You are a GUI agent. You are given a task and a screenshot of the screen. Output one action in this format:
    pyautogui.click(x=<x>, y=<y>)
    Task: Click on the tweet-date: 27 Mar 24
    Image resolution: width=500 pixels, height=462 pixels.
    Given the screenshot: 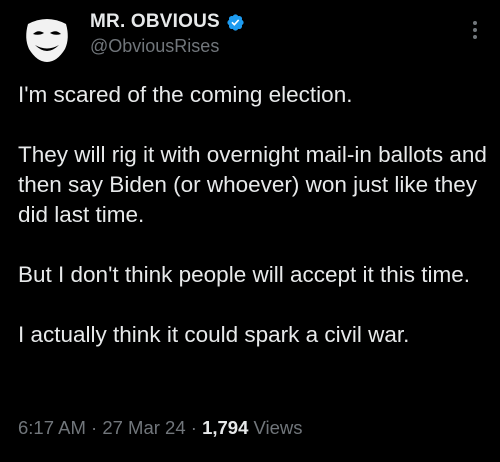 What is the action you would take?
    pyautogui.click(x=143, y=427)
    